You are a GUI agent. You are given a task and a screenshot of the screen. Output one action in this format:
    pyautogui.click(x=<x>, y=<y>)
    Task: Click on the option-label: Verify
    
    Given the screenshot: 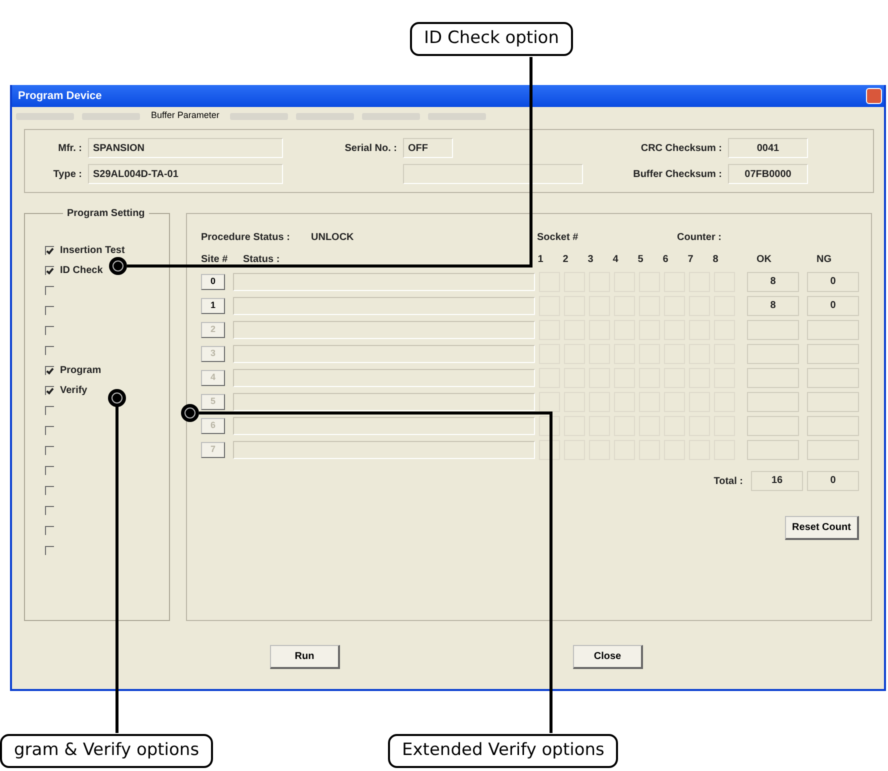 What is the action you would take?
    pyautogui.click(x=74, y=391)
    